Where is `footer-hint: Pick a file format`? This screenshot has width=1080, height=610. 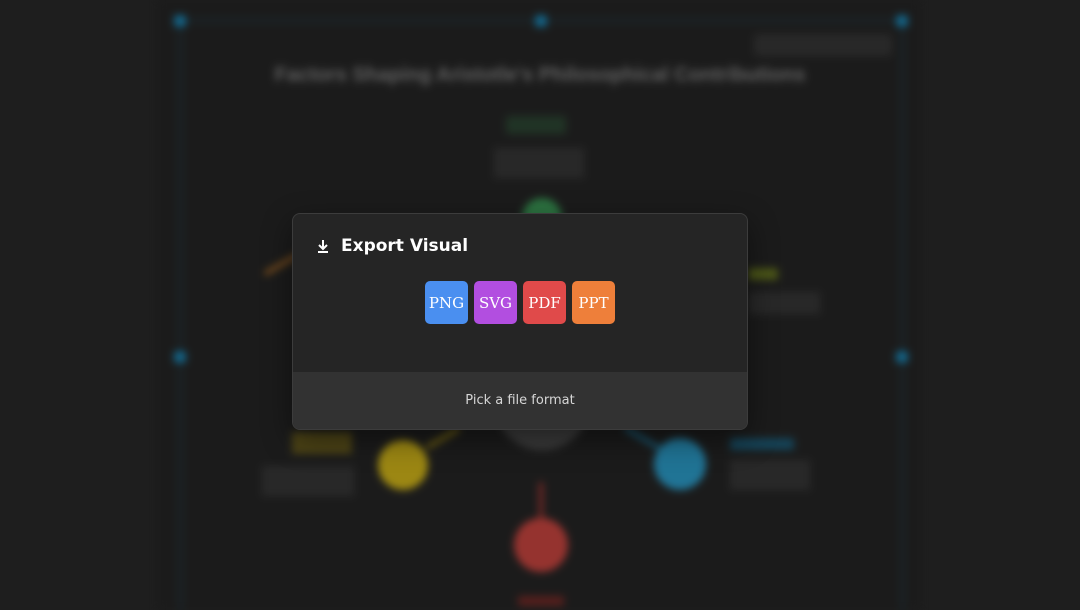 footer-hint: Pick a file format is located at coordinates (520, 400).